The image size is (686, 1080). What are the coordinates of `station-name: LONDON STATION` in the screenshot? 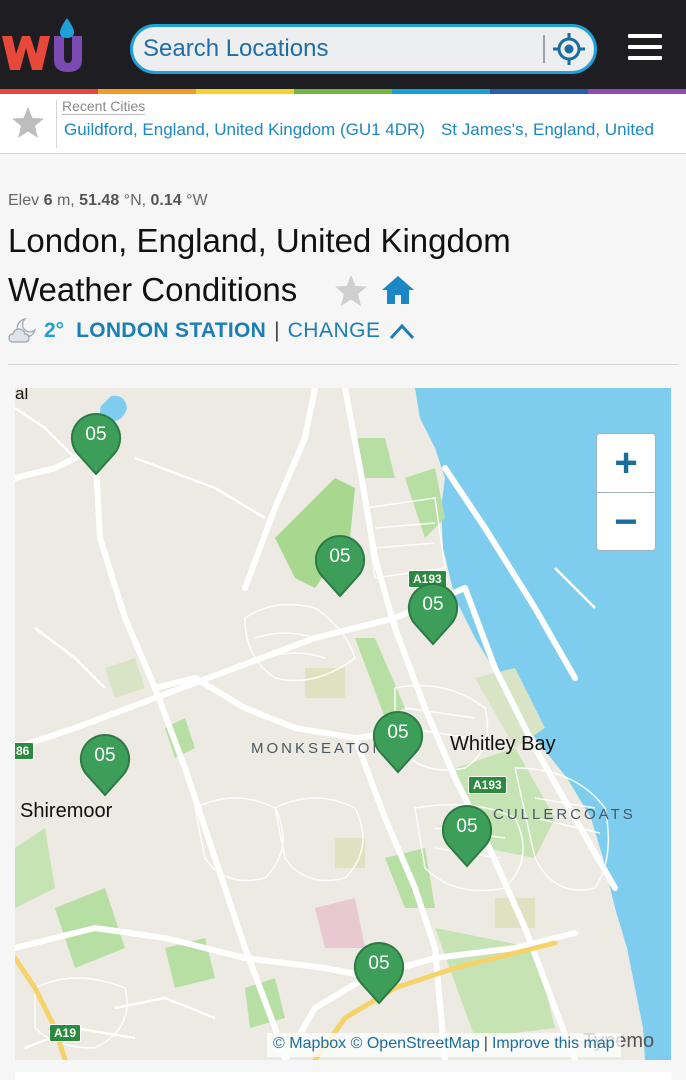 It's located at (171, 331).